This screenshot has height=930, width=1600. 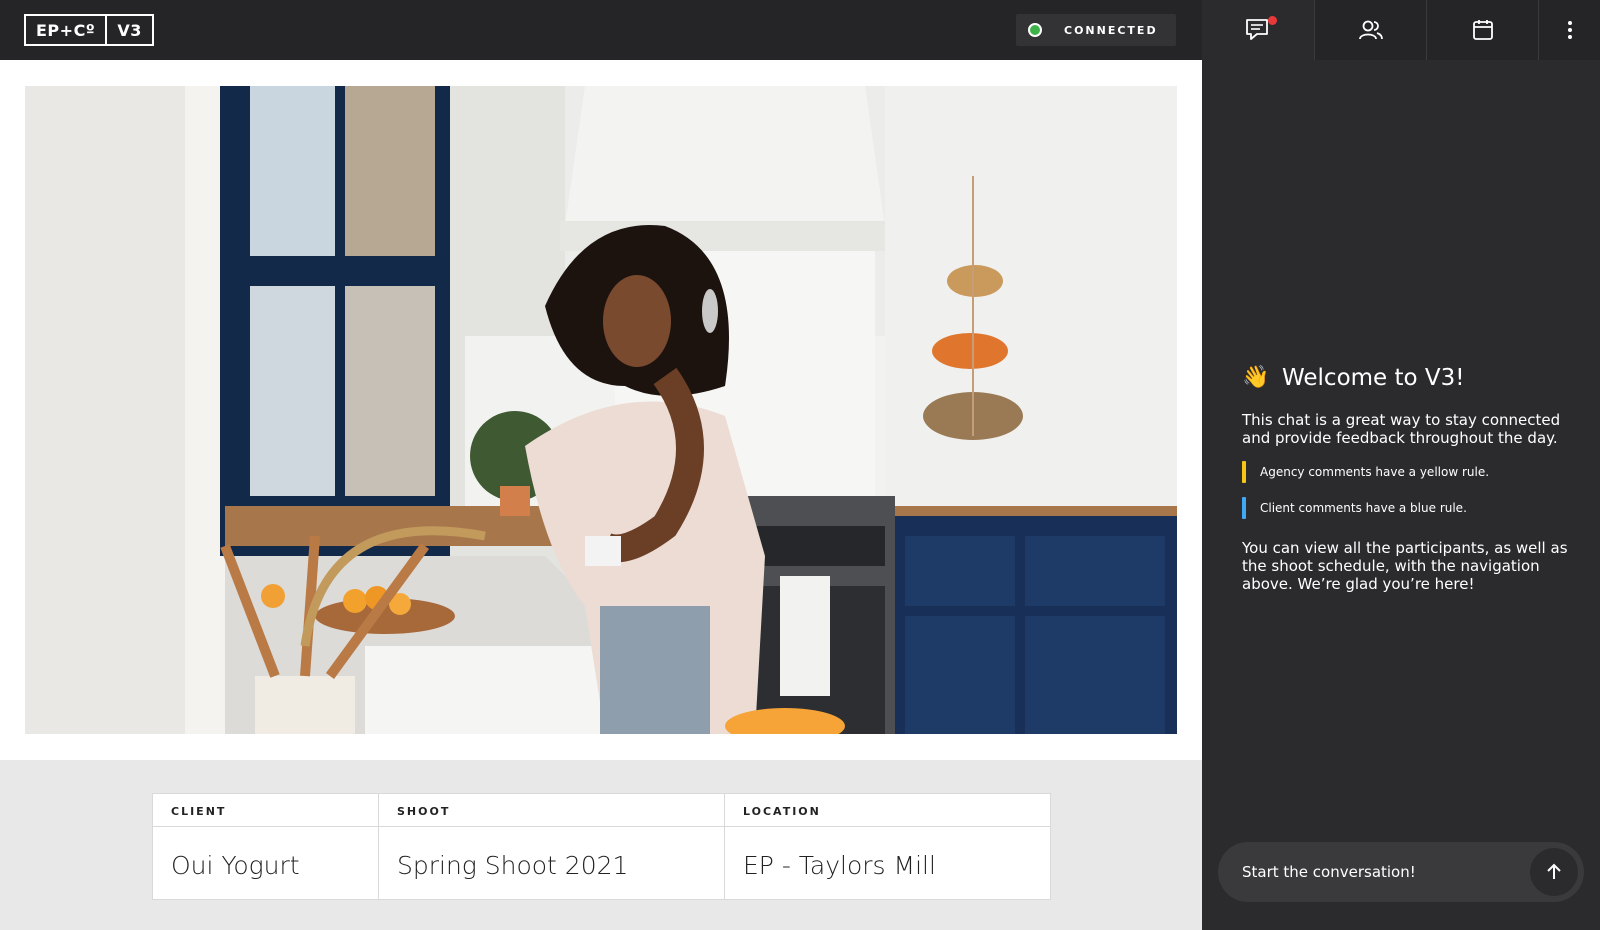 I want to click on info-col-client: CLIENT Oui Yogurt, so click(x=266, y=846).